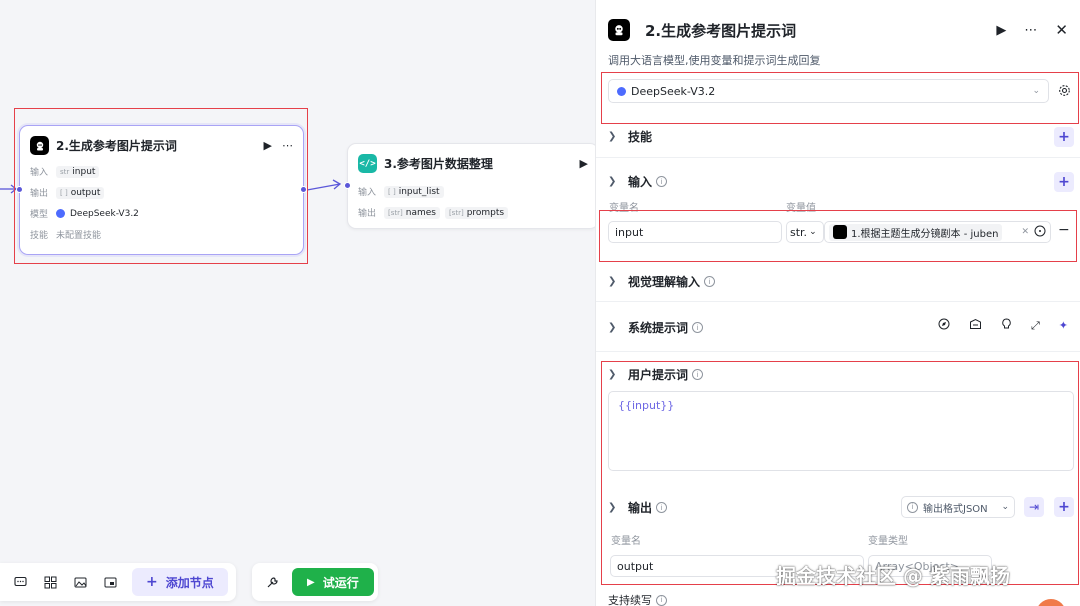  What do you see at coordinates (1040, 232) in the screenshot?
I see `target-icon` at bounding box center [1040, 232].